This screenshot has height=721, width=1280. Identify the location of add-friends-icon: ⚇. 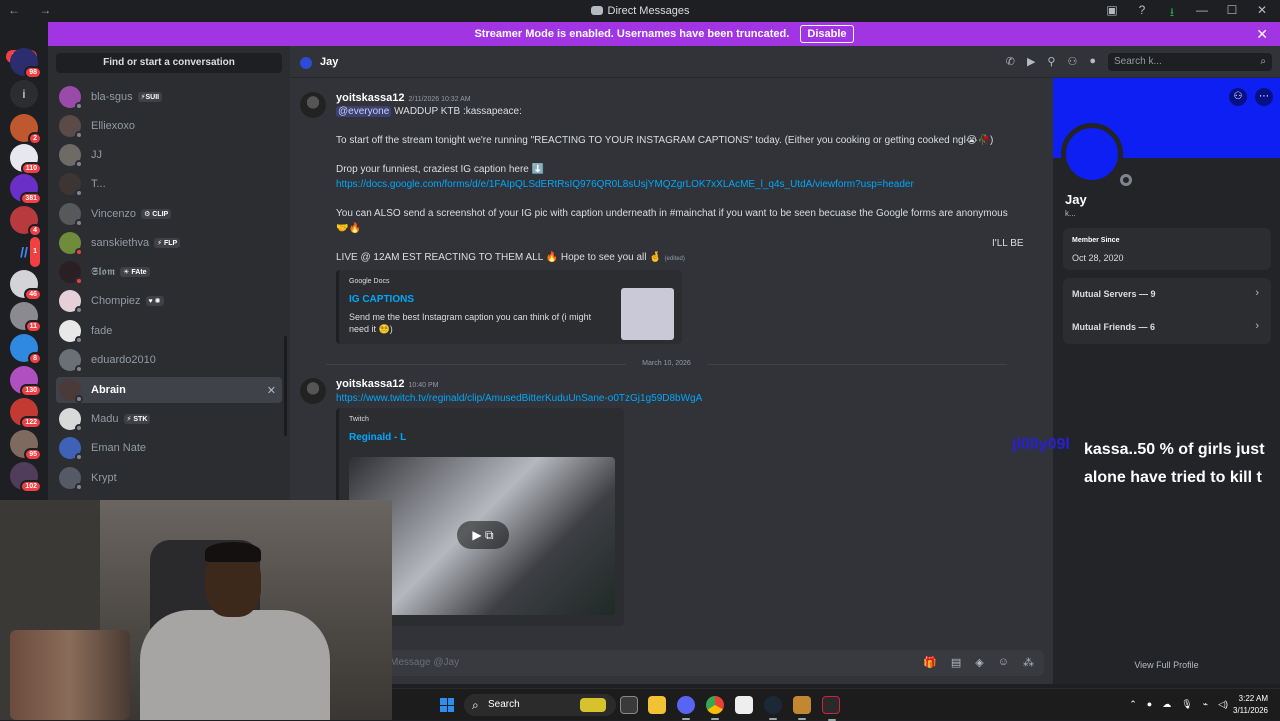
(1072, 61).